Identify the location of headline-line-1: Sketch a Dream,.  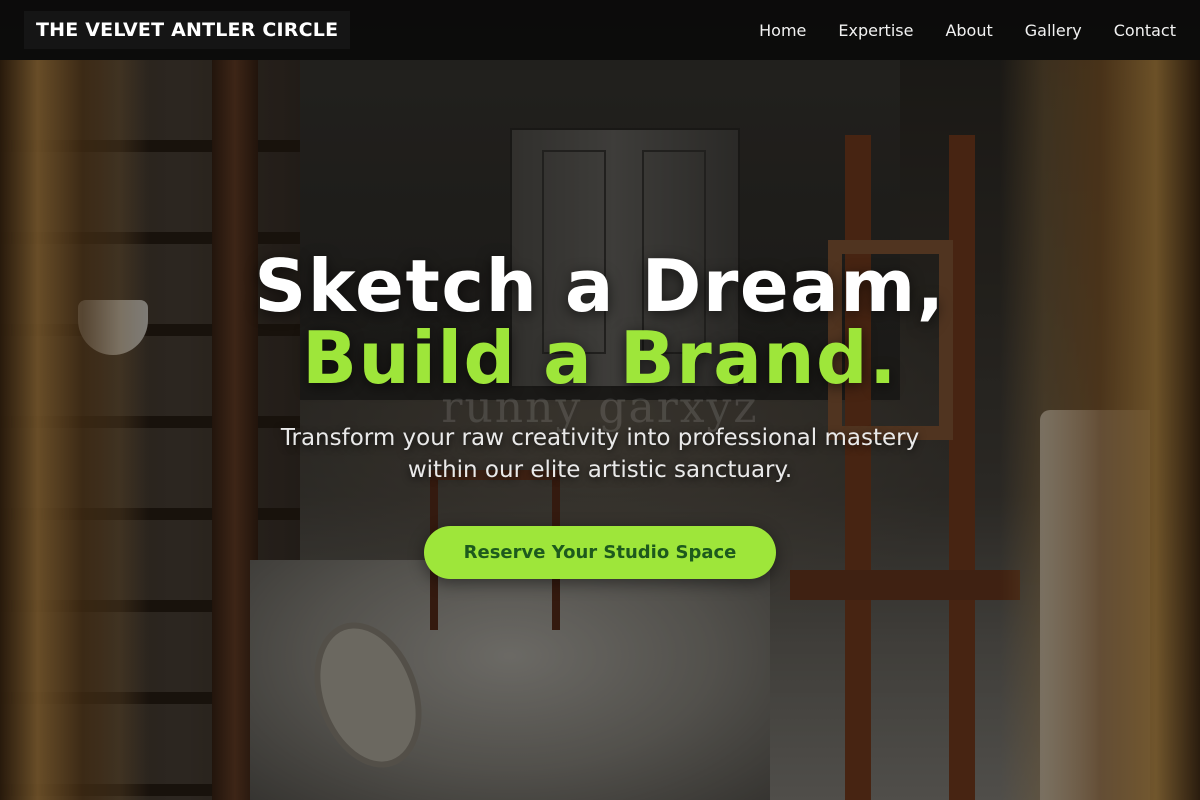
(600, 286).